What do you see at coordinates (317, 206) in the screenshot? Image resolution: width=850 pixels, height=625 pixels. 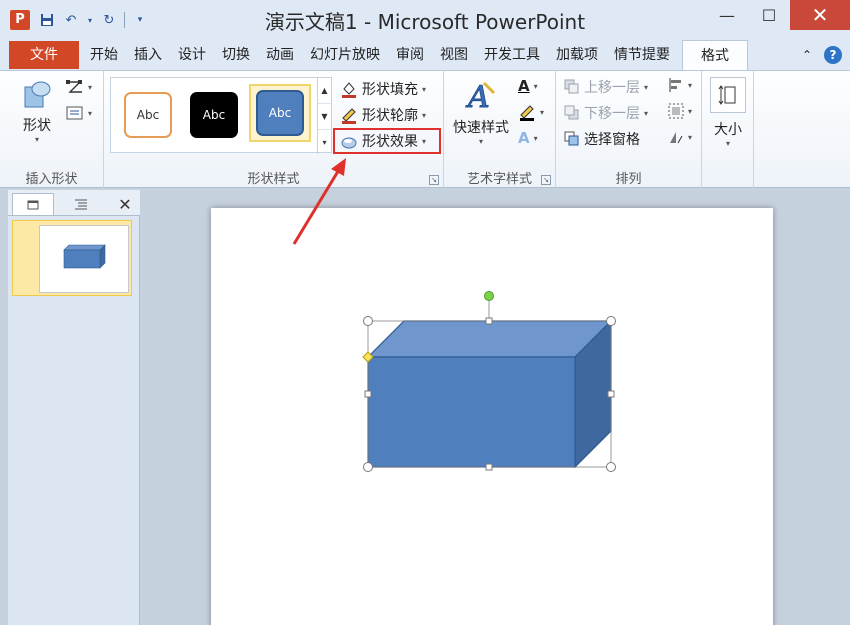 I see `red-arrow-icon` at bounding box center [317, 206].